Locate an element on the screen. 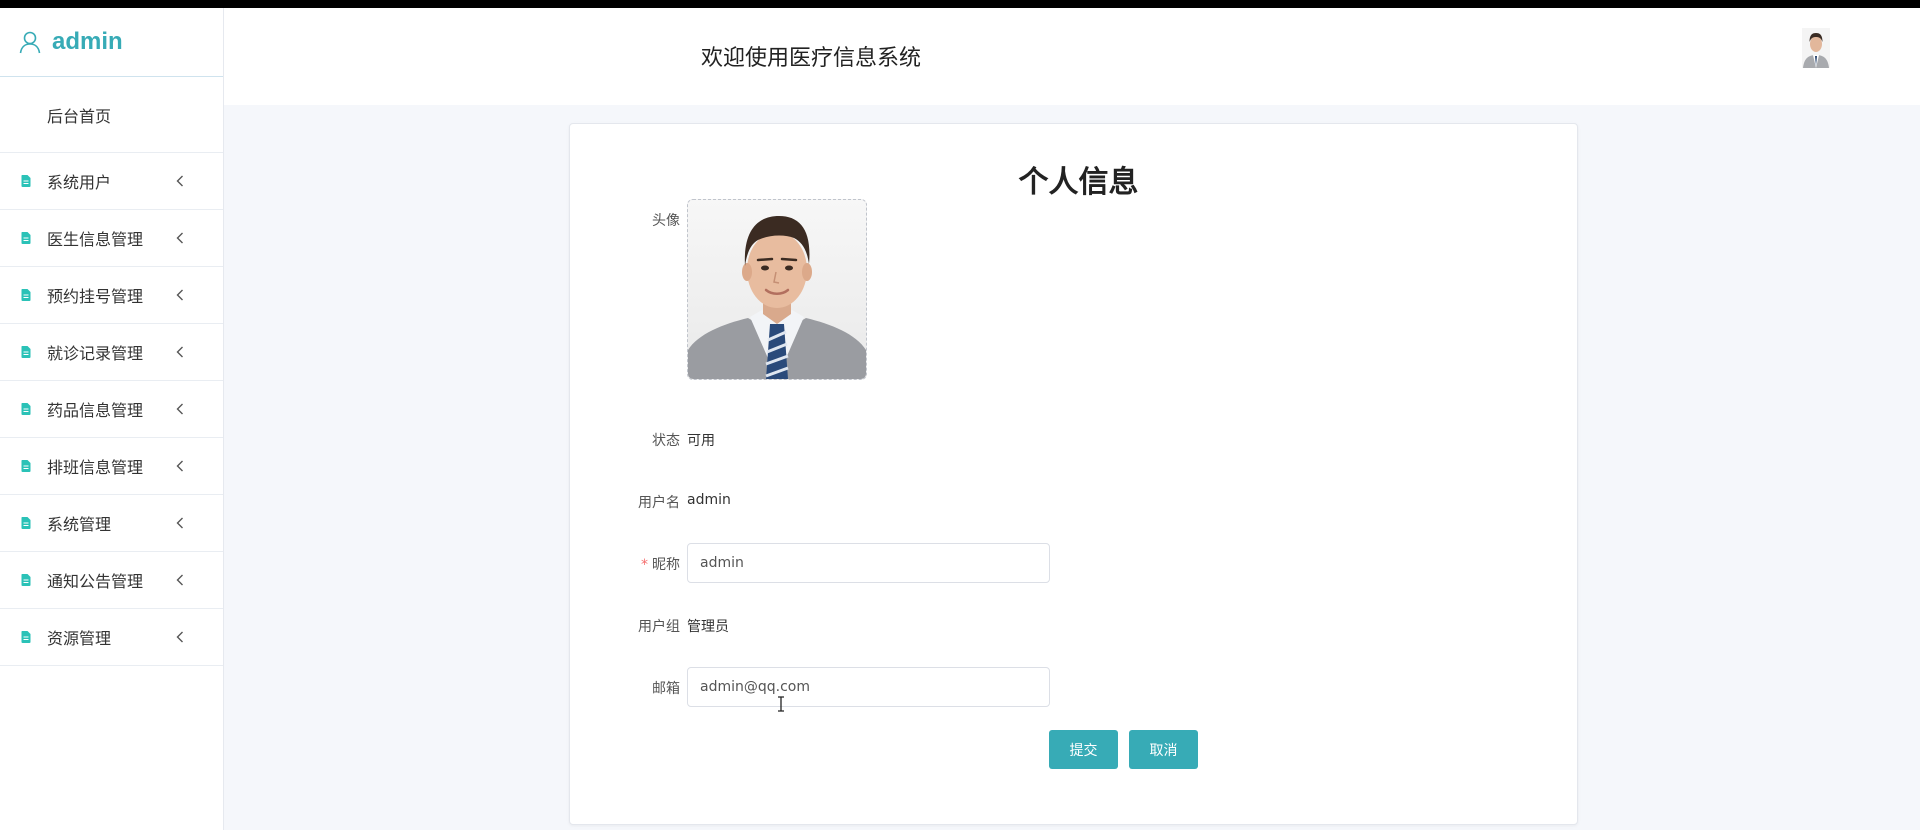 This screenshot has height=830, width=1920. brand-name: admin is located at coordinates (87, 41).